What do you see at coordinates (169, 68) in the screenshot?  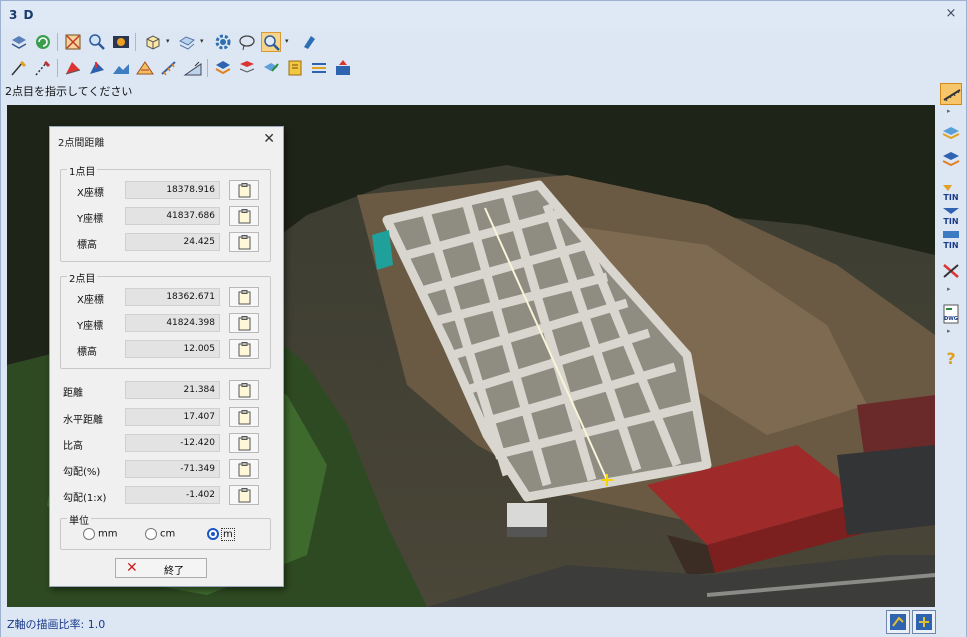 I see `slope-icon` at bounding box center [169, 68].